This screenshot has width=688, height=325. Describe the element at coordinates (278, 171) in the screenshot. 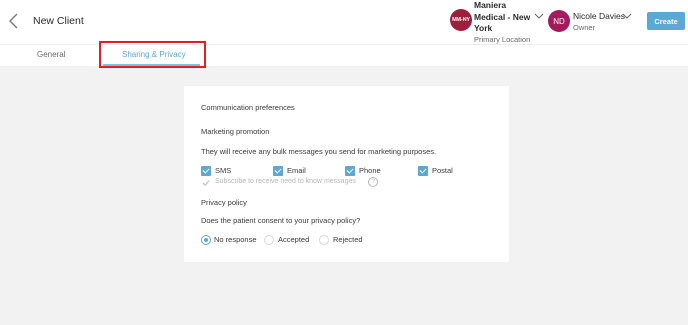

I see `email-checkbox` at that location.